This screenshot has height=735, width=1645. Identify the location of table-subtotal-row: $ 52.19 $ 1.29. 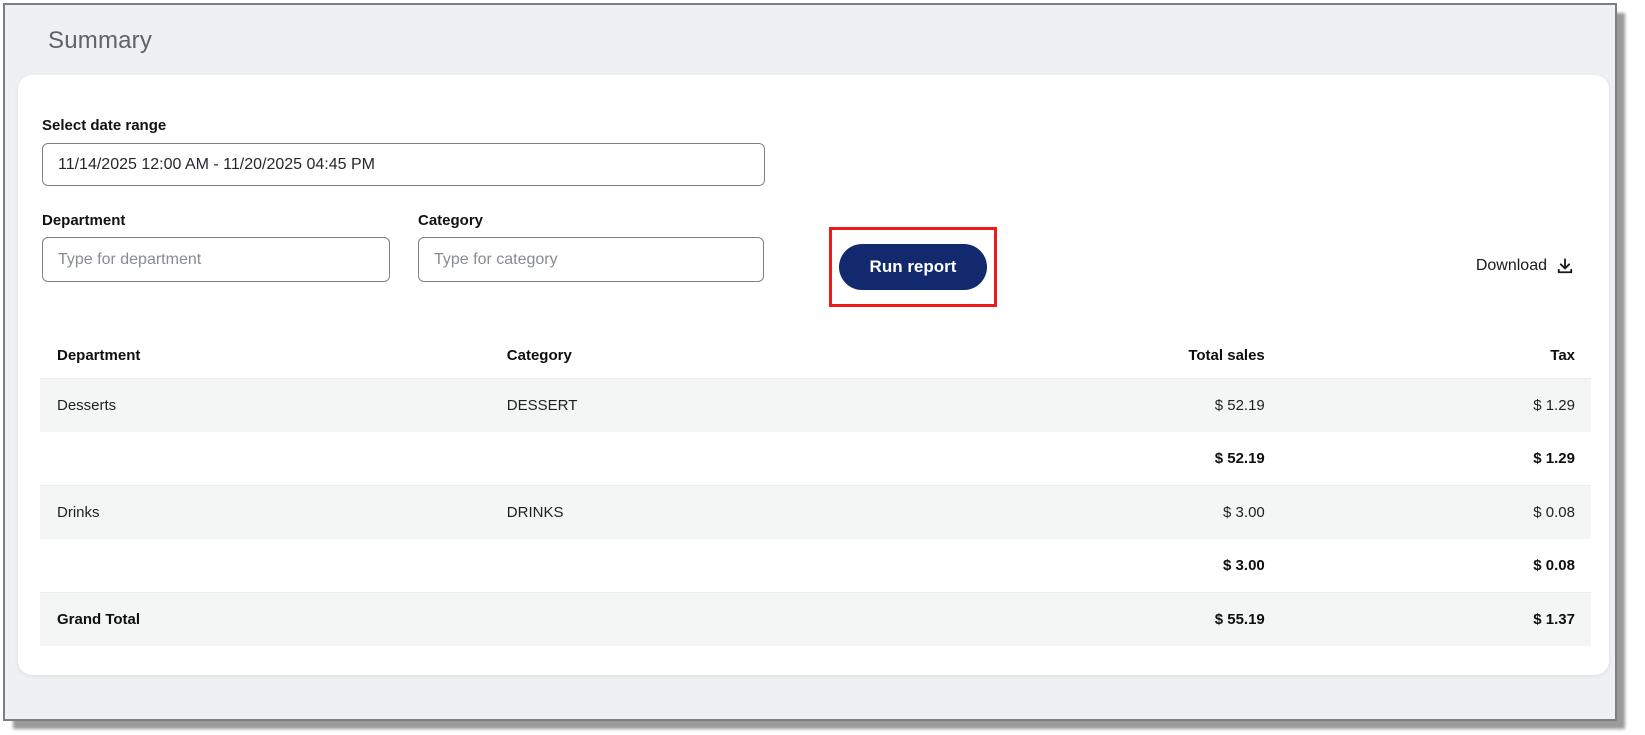
(815, 459).